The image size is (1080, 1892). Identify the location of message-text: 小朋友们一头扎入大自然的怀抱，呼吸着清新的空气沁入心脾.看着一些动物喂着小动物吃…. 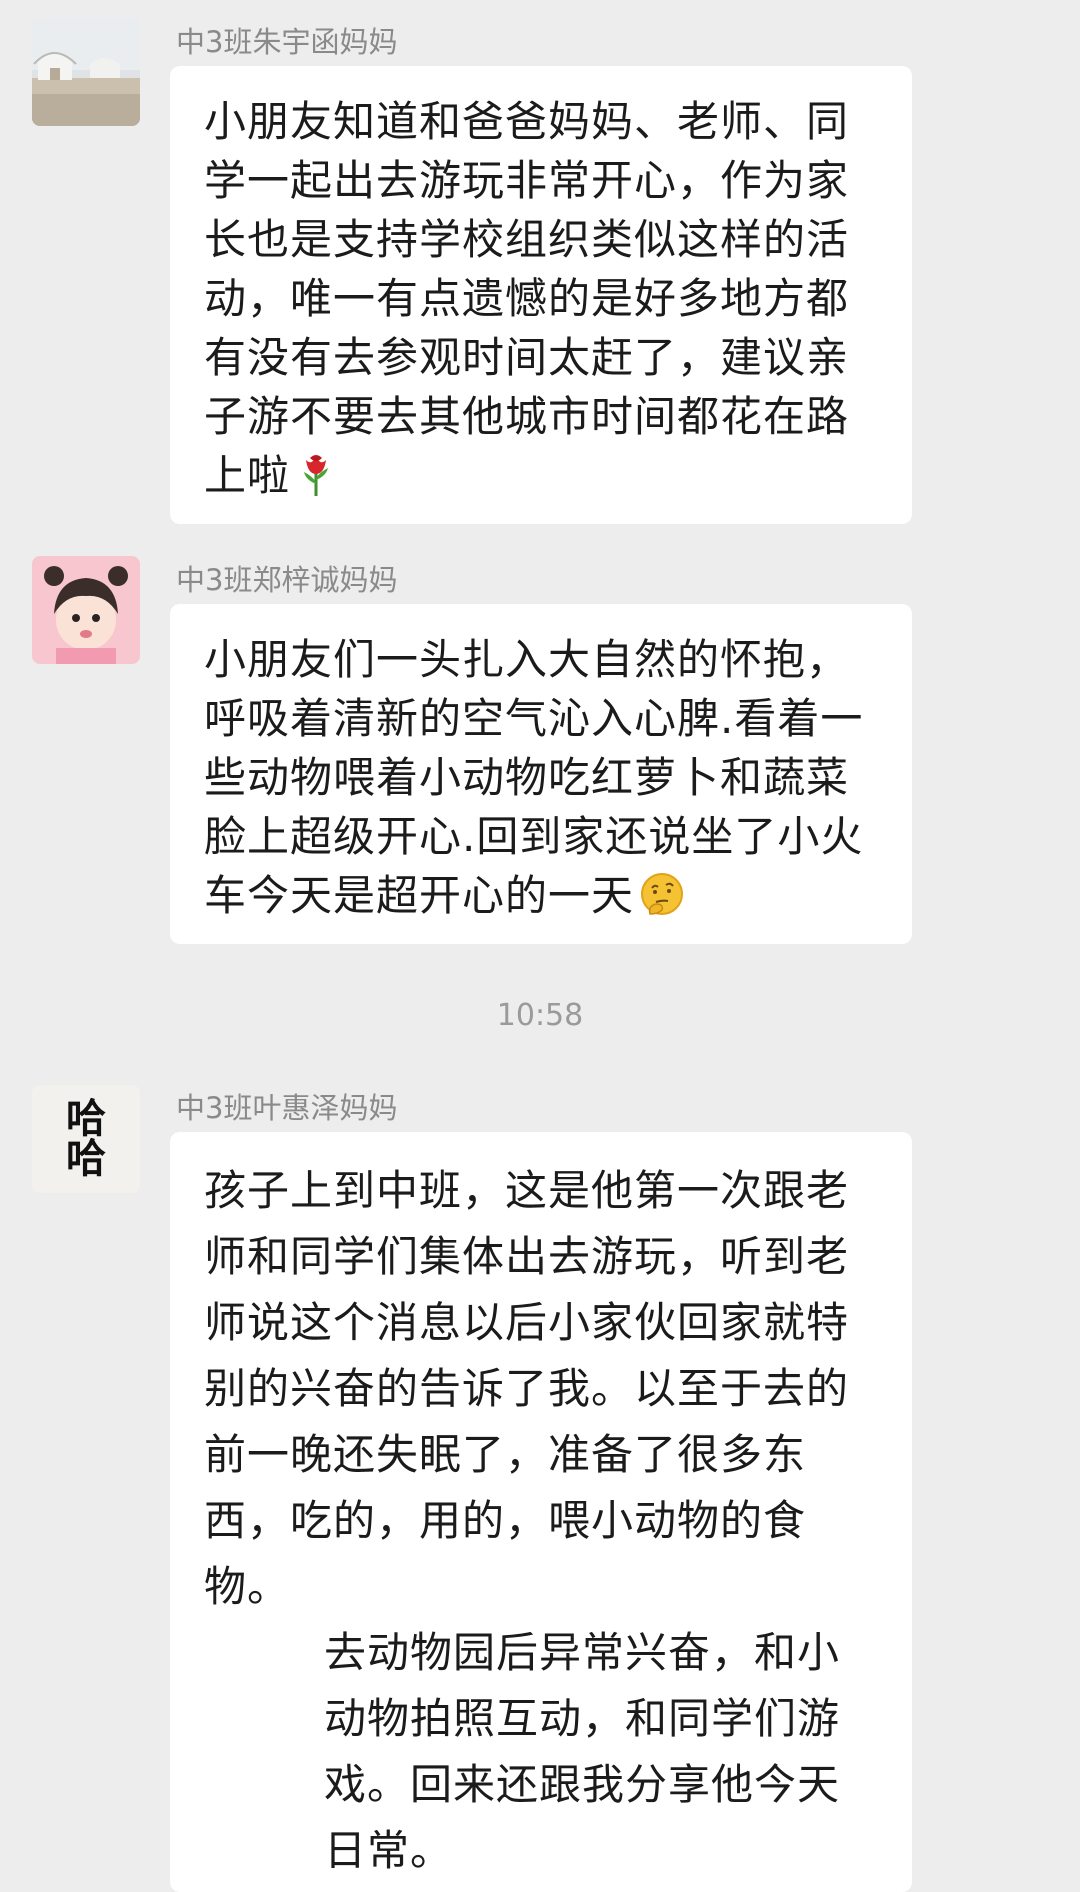
(534, 777).